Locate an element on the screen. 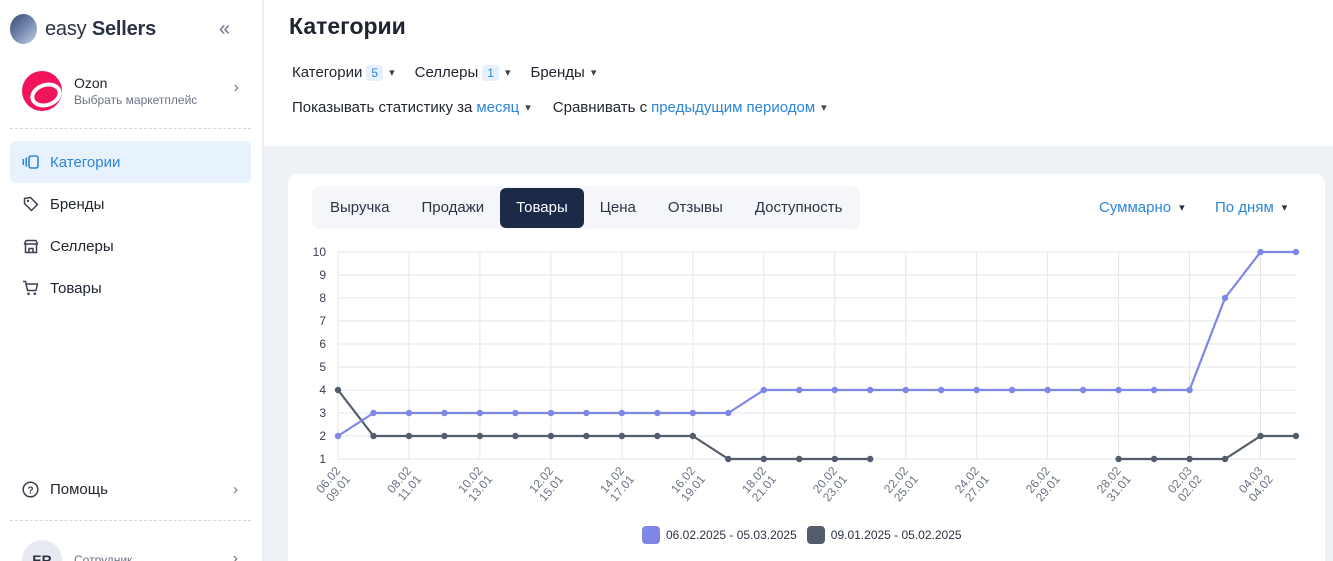 Image resolution: width=1333 pixels, height=561 pixels. filter-count-badge: 5 is located at coordinates (375, 72).